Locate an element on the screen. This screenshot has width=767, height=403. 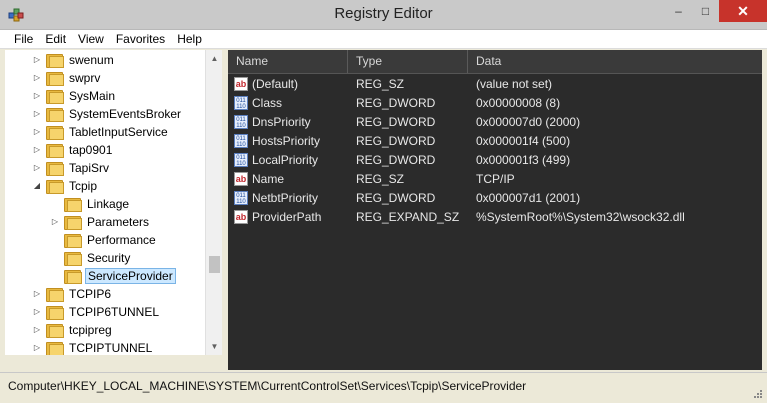
tree-item-serviceprovider: ServiceProvider is located at coordinates (113, 276).